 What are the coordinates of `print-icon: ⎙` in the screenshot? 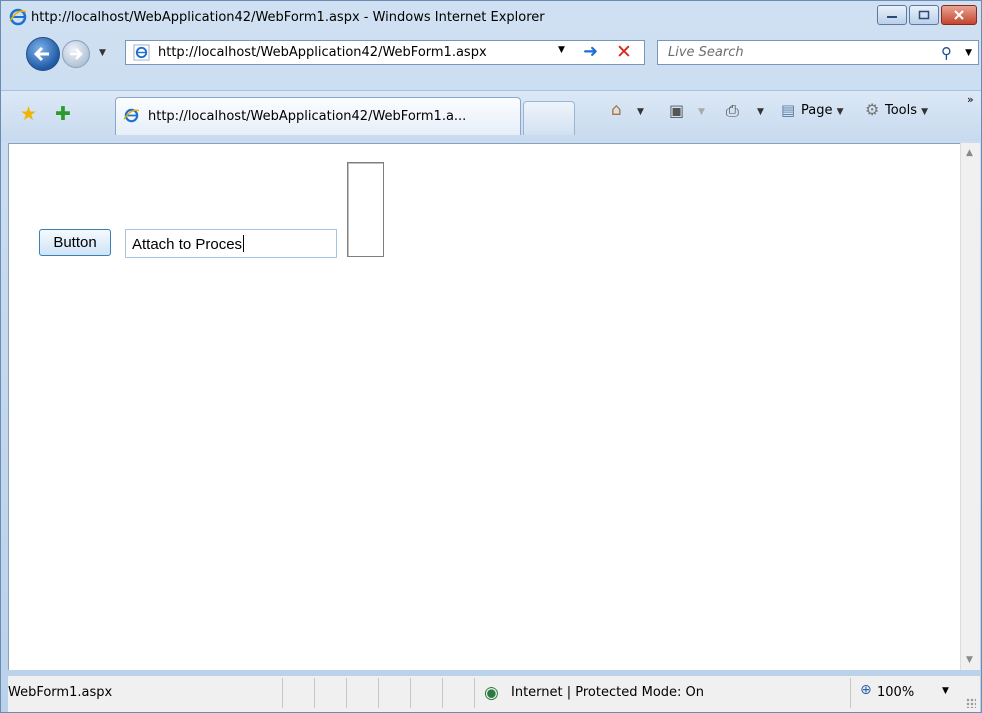 It's located at (732, 111).